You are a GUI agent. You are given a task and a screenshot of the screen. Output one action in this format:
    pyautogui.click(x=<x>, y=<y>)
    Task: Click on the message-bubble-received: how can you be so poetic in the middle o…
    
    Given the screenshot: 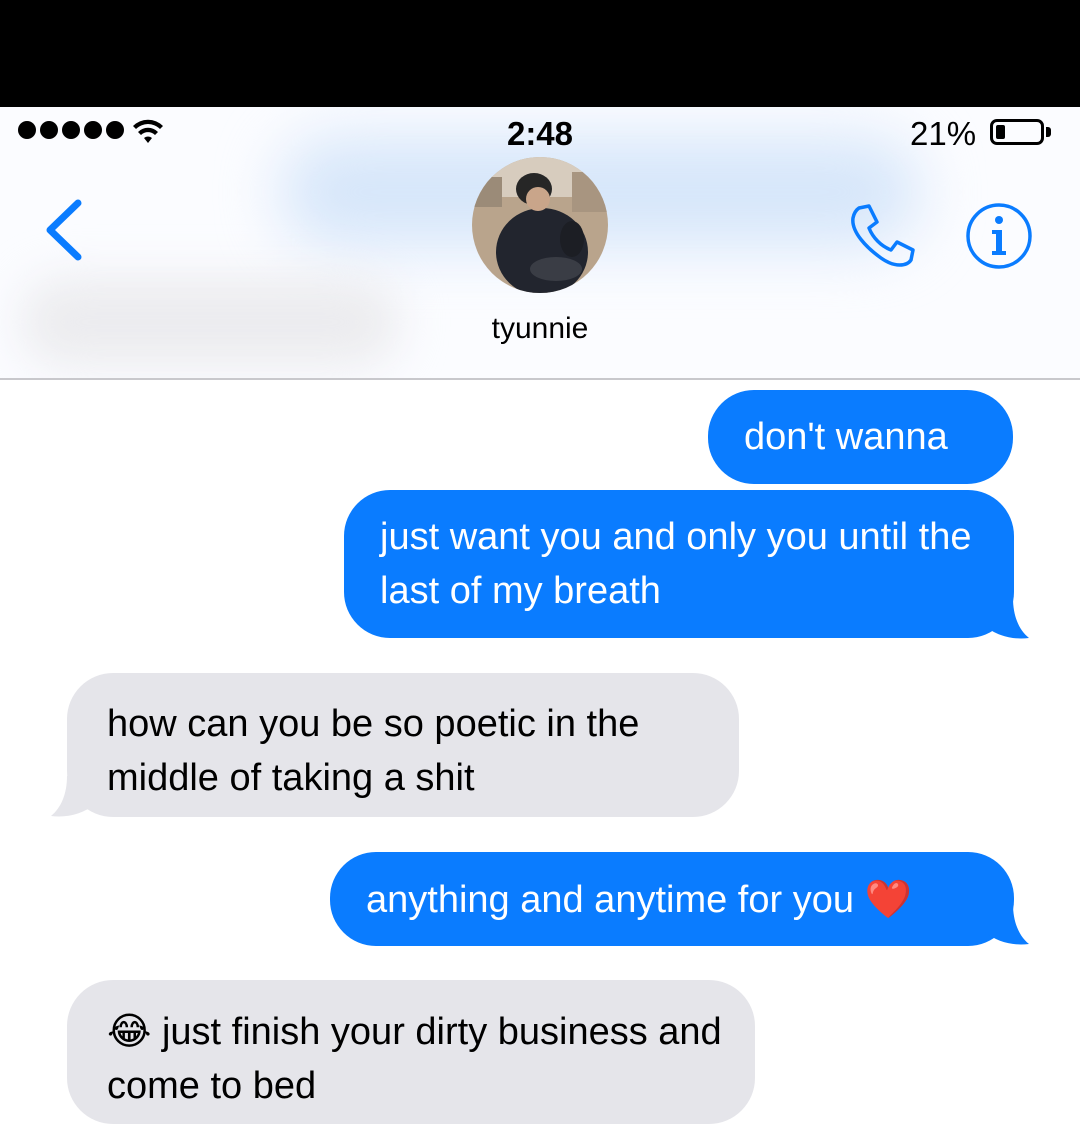 What is the action you would take?
    pyautogui.click(x=403, y=745)
    